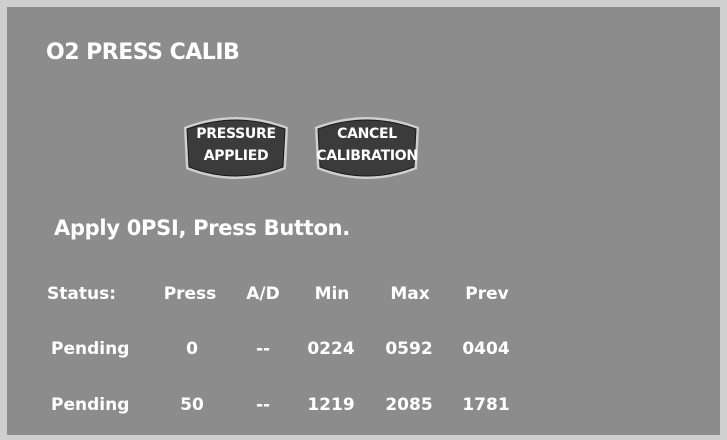 Image resolution: width=727 pixels, height=440 pixels. What do you see at coordinates (236, 145) in the screenshot?
I see `pressure-applied-label: PRESSURE APPLIED` at bounding box center [236, 145].